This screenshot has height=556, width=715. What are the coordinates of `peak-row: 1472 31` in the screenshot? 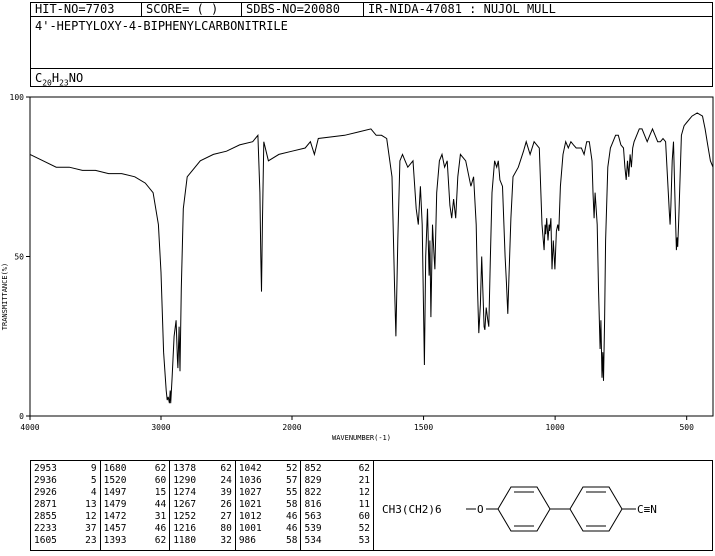 It's located at (135, 517).